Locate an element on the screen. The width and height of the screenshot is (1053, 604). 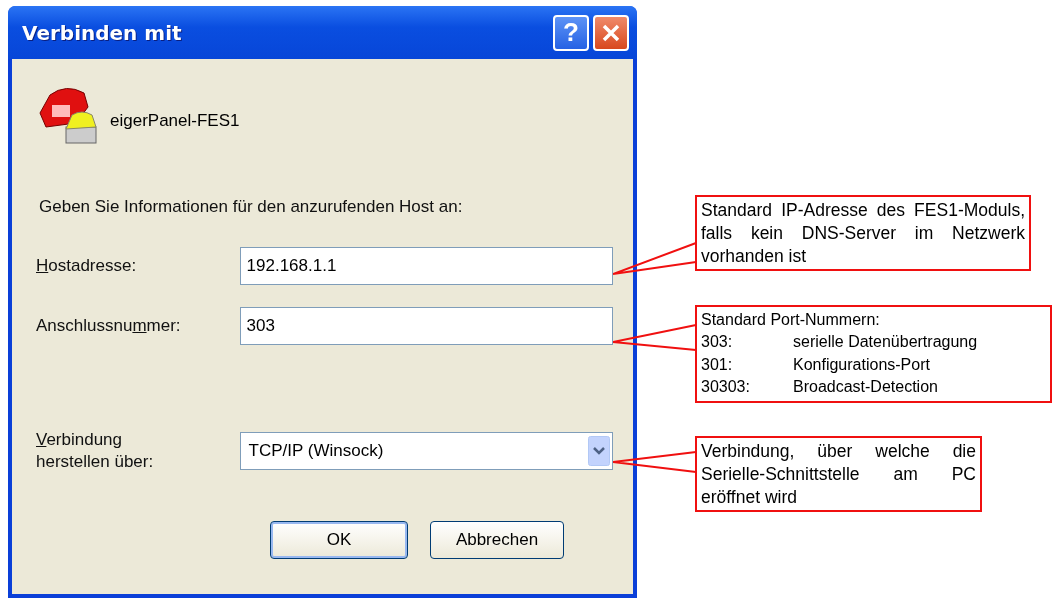
port-number: 30303: is located at coordinates (726, 387).